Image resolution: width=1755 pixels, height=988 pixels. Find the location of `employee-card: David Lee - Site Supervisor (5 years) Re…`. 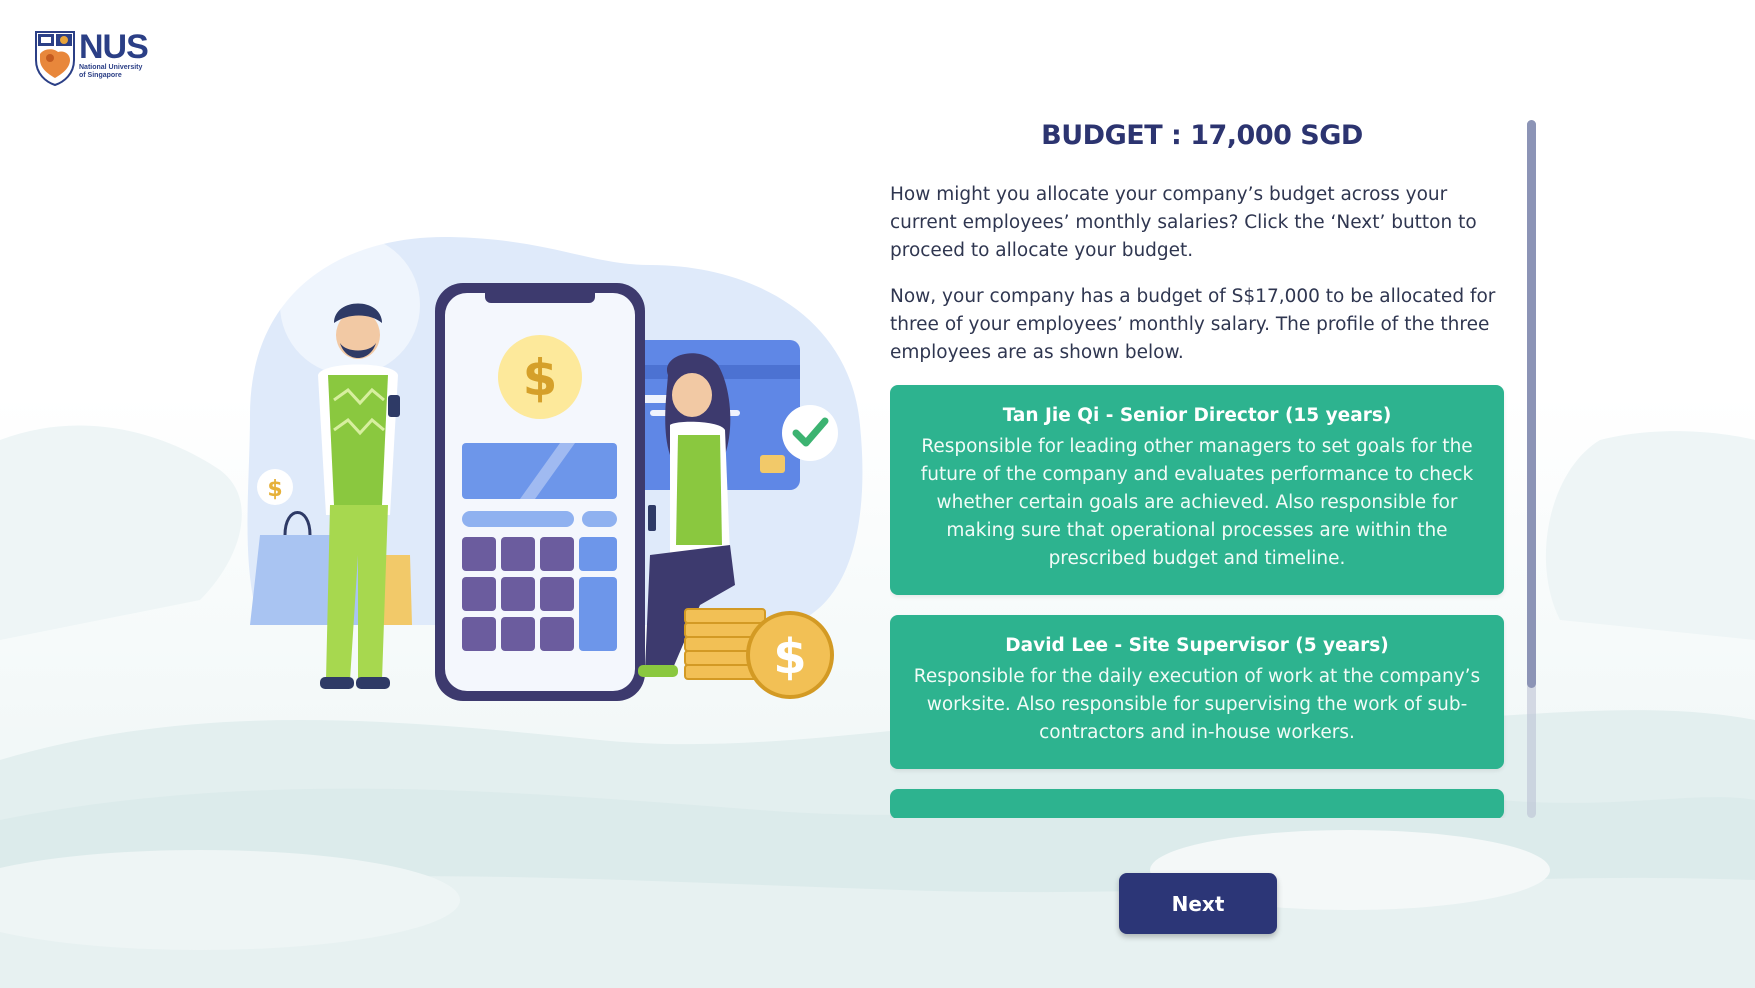

employee-card: David Lee - Site Supervisor (5 years) Re… is located at coordinates (1197, 692).